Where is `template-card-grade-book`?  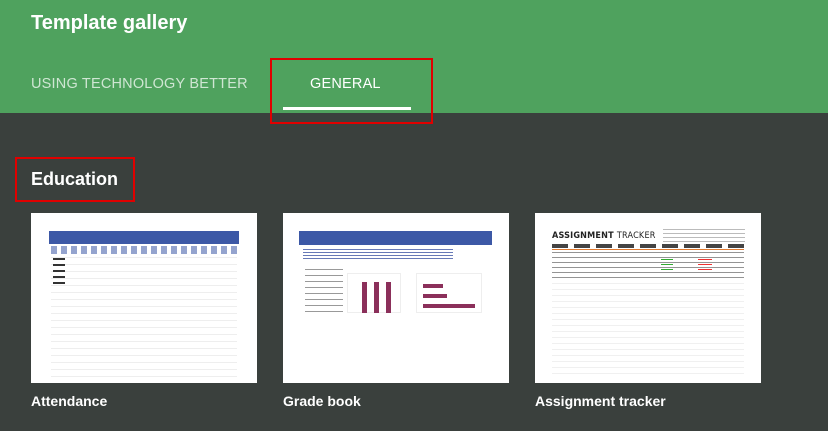
template-card-grade-book is located at coordinates (396, 298).